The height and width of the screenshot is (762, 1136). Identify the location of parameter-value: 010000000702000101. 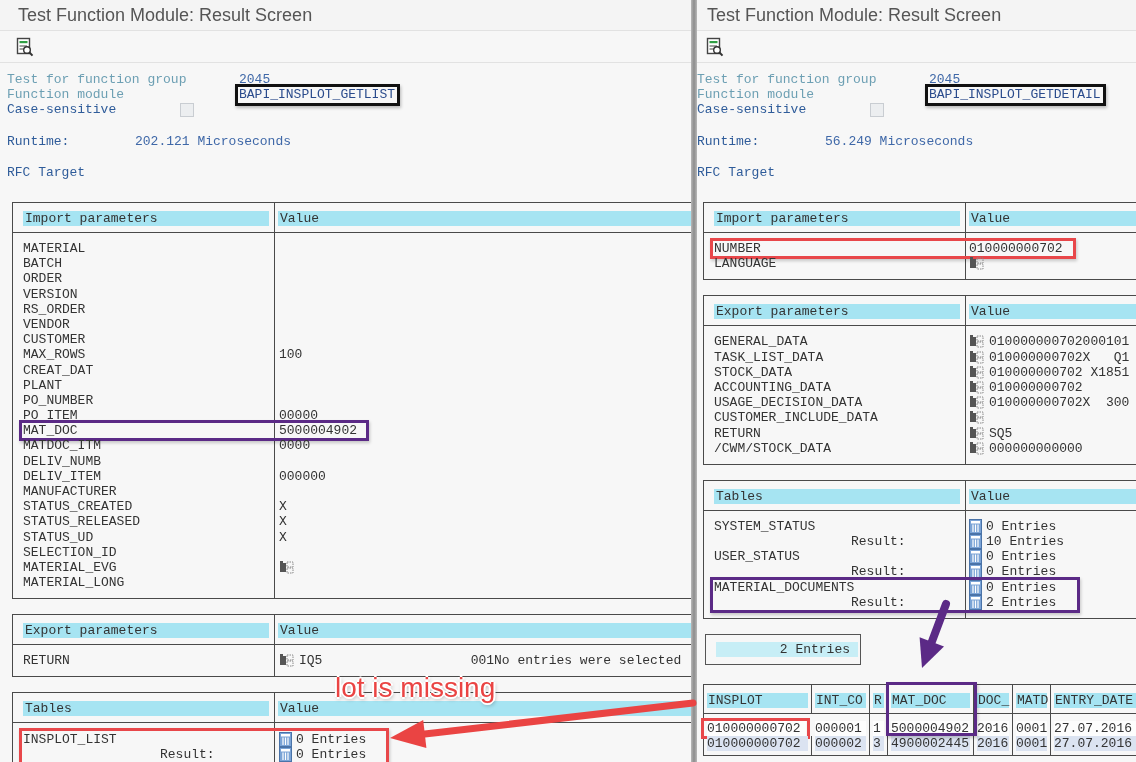
(1059, 342).